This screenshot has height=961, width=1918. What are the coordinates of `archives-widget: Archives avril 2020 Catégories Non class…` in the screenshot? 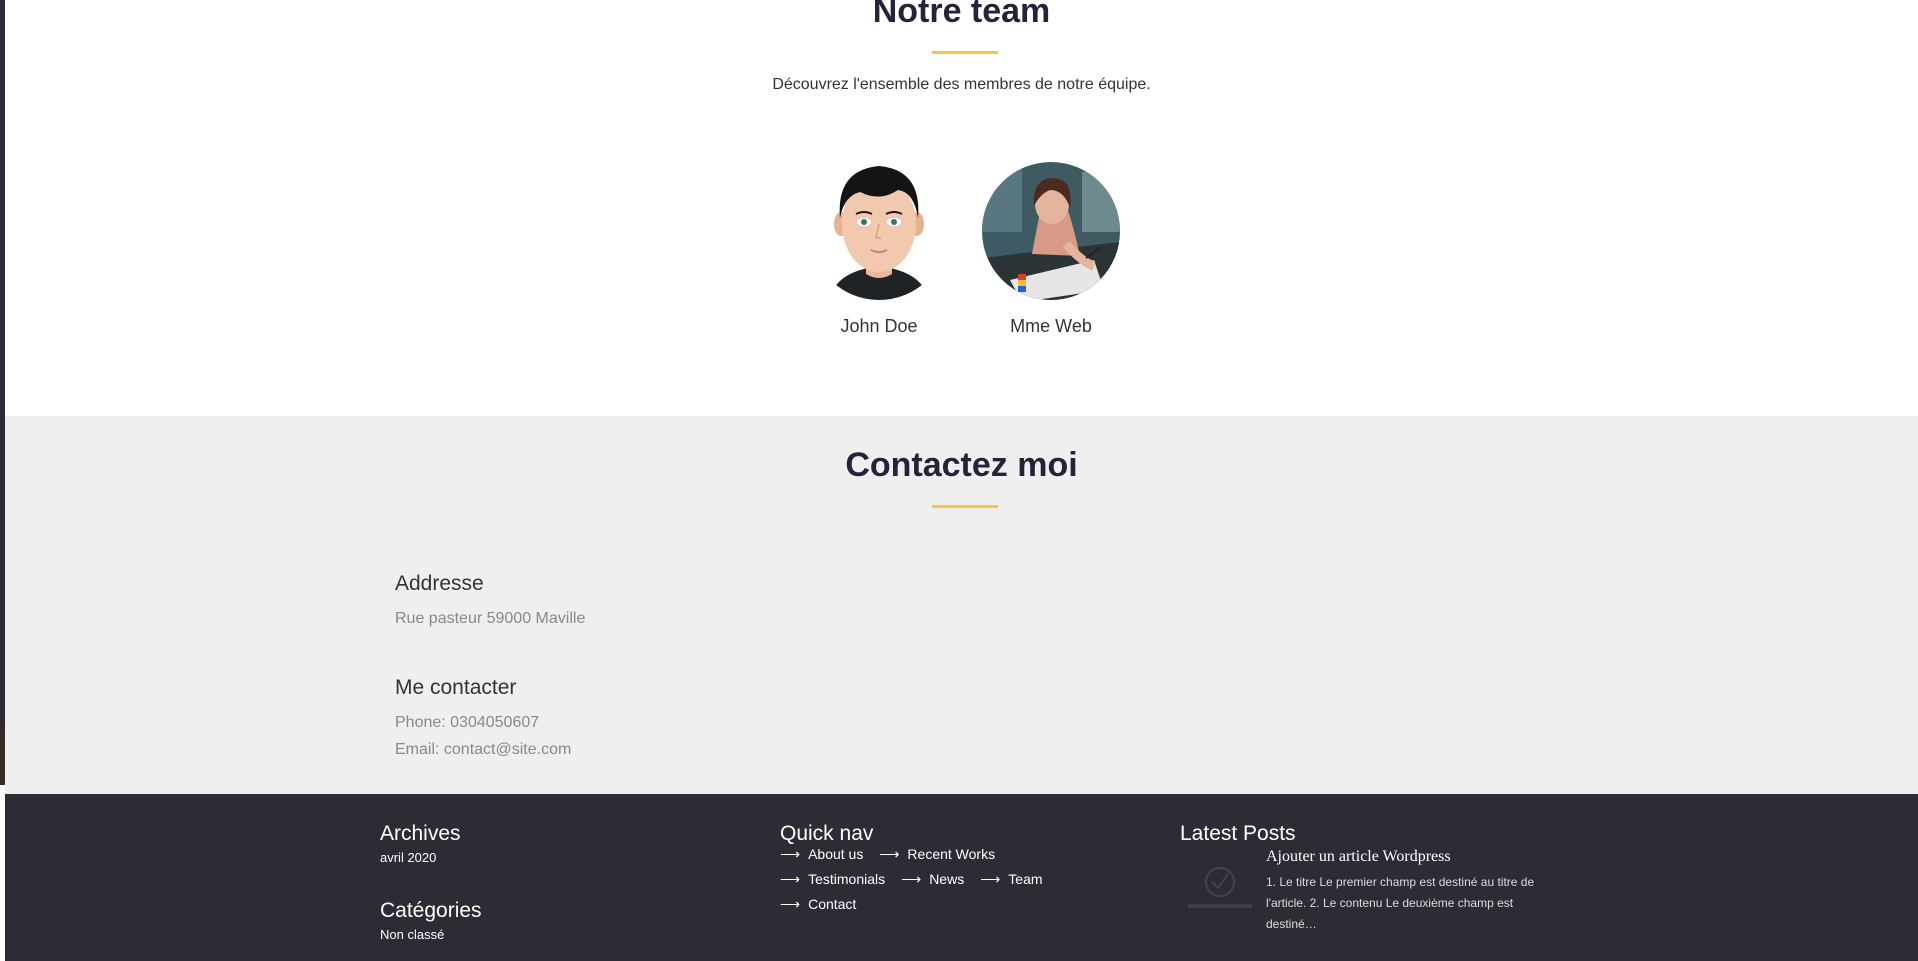 It's located at (431, 882).